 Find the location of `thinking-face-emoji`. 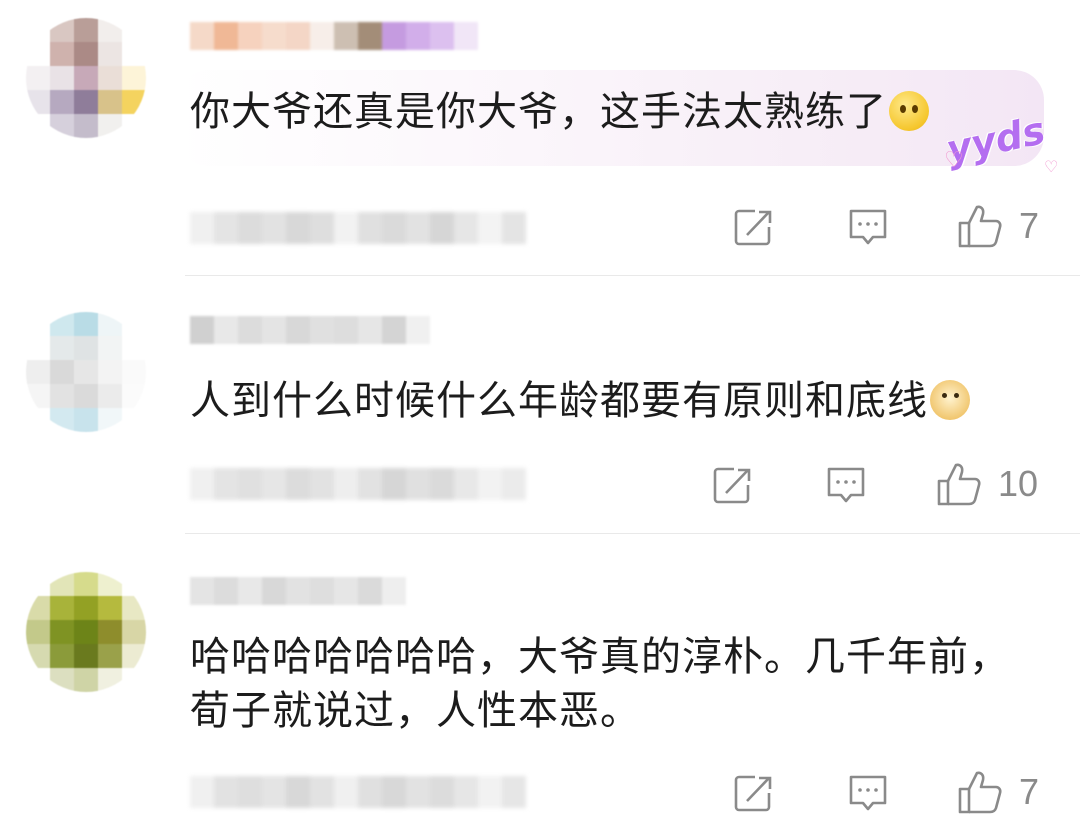

thinking-face-emoji is located at coordinates (909, 111).